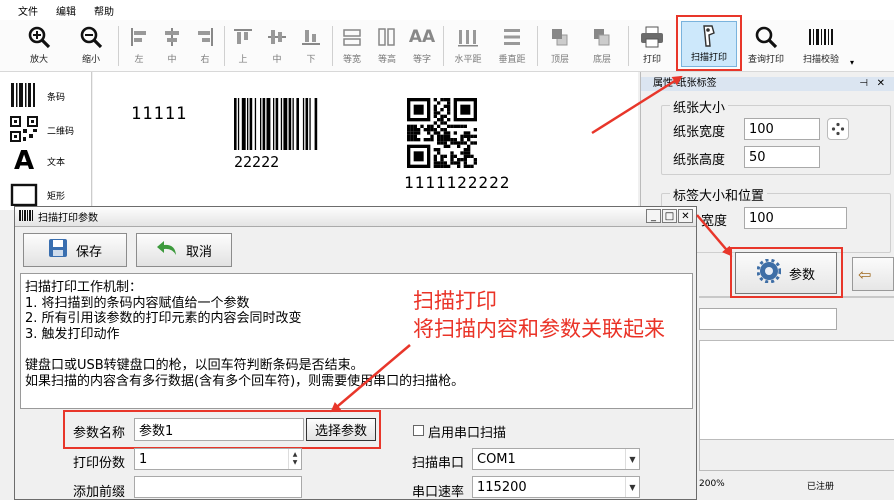 This screenshot has height=500, width=894. Describe the element at coordinates (699, 132) in the screenshot. I see `paper-width-label: 纸张宽度` at that location.